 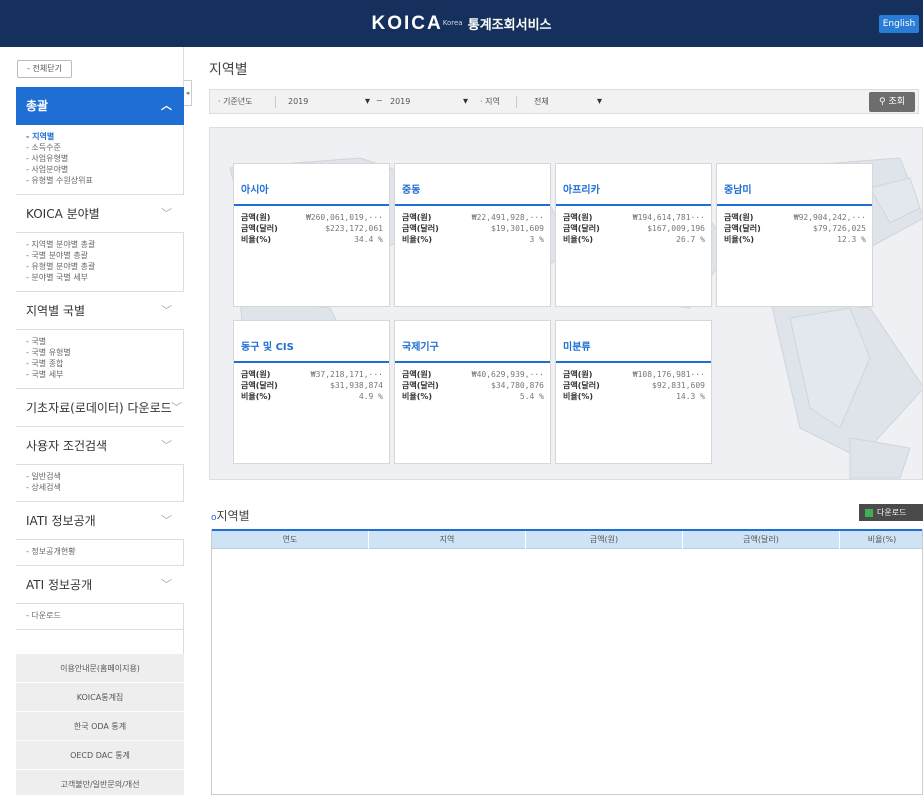 I want to click on menu-item-project-sector: - 사업분야별, so click(x=105, y=169).